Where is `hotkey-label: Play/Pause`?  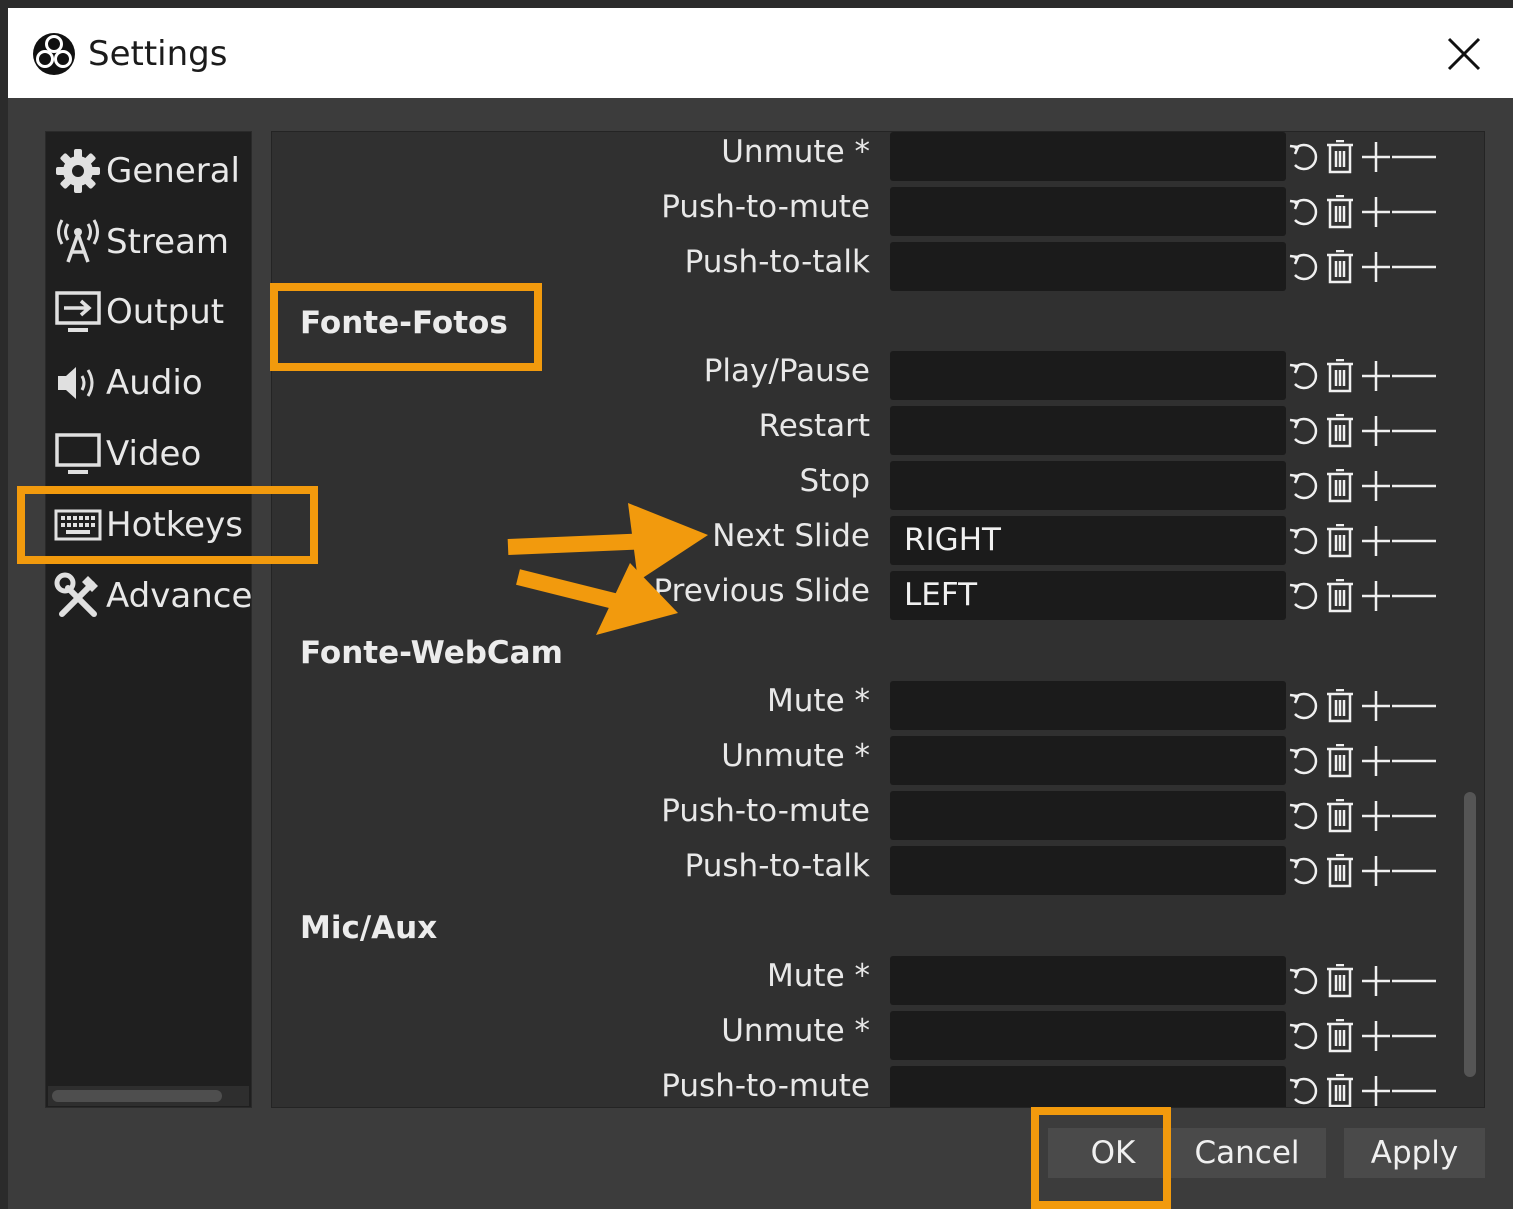
hotkey-label: Play/Pause is located at coordinates (786, 371).